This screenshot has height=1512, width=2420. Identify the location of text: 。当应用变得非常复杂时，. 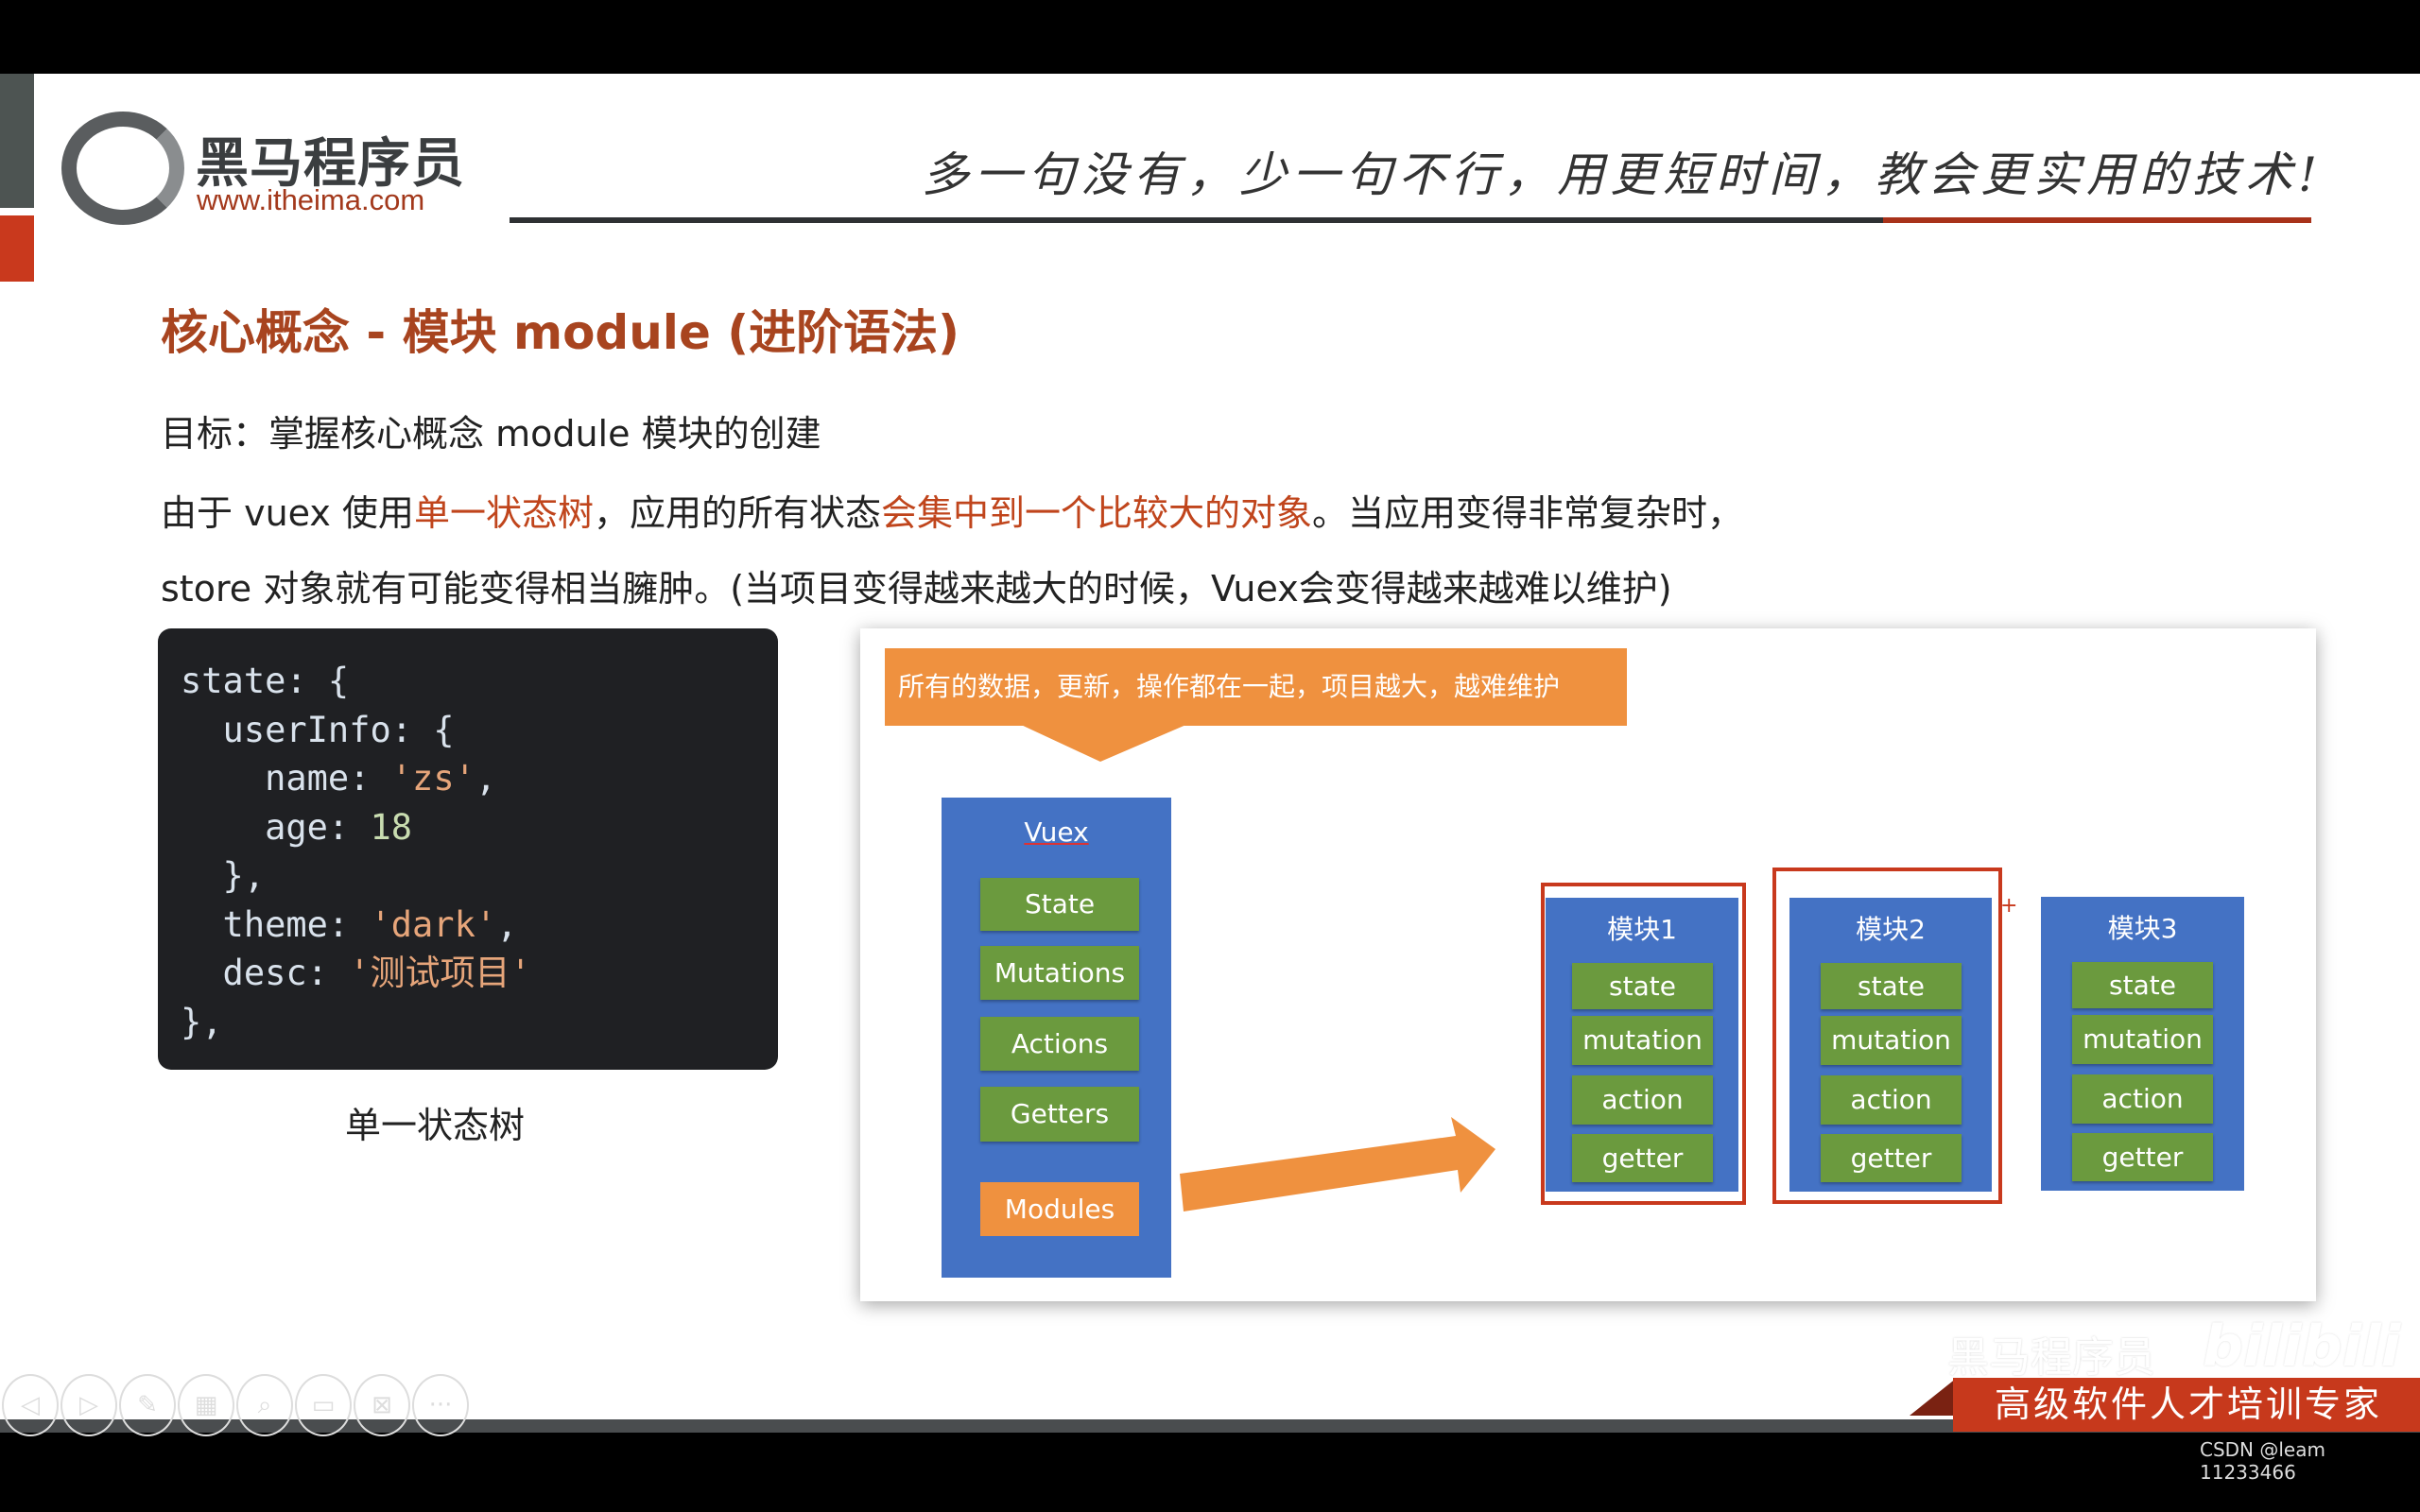
(1527, 513).